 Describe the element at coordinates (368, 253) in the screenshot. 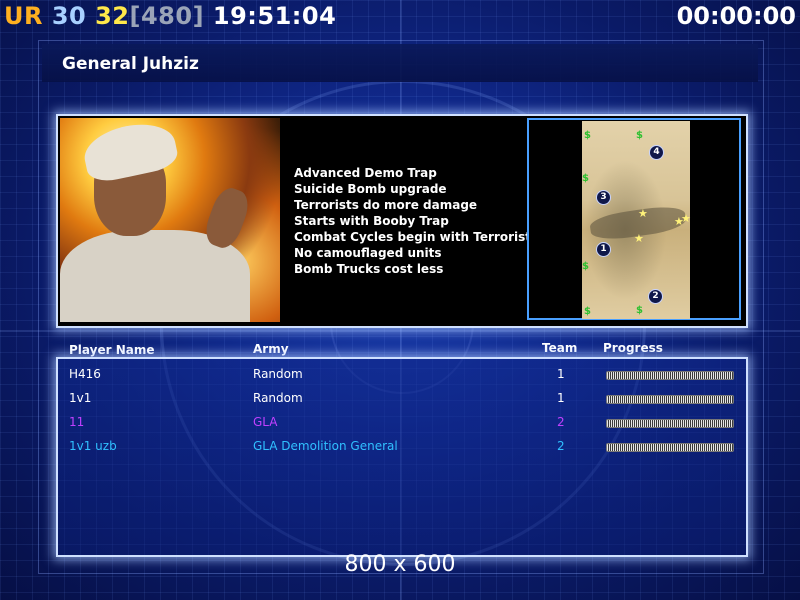

I see `trait-item: No camouflaged units` at that location.